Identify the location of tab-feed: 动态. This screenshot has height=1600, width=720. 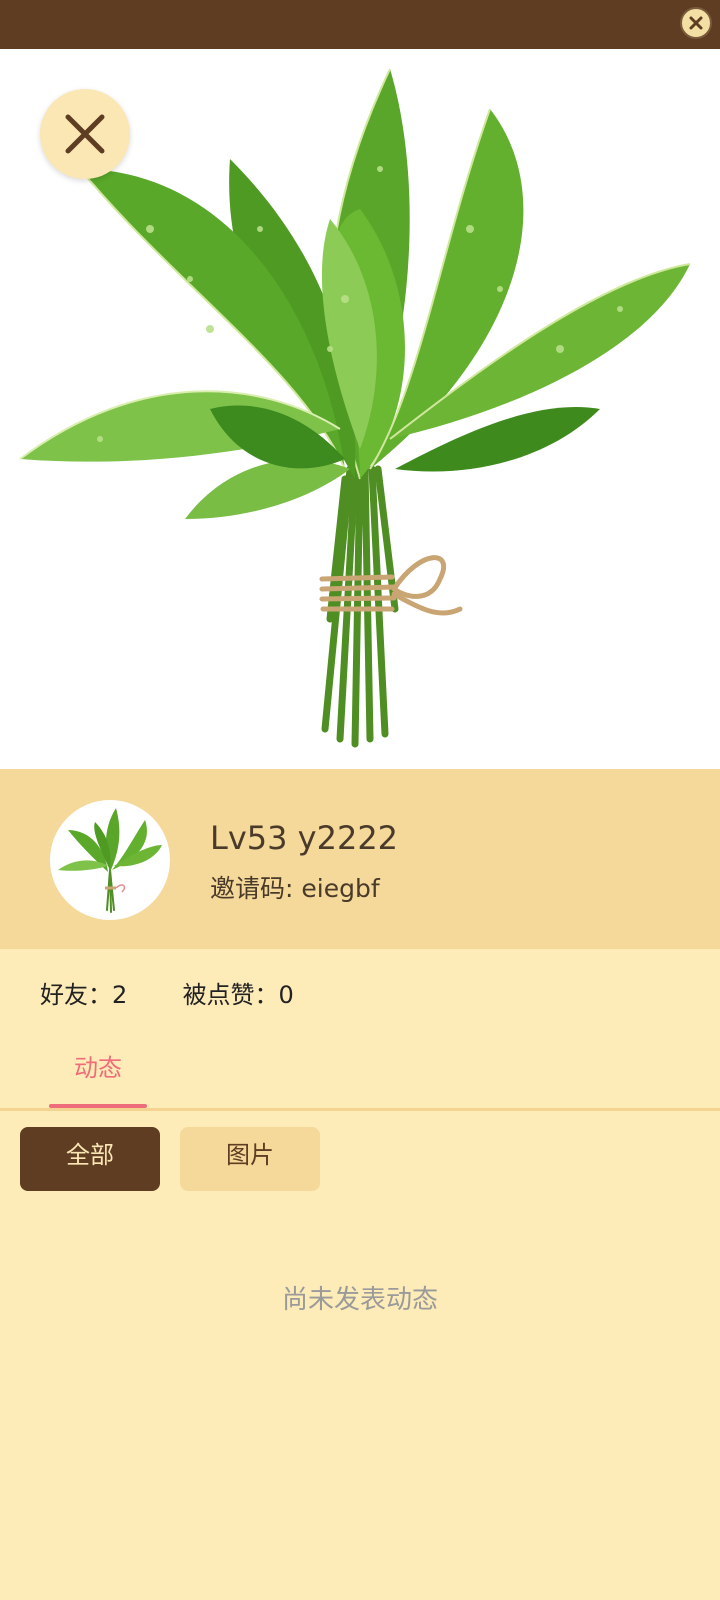
(98, 1070).